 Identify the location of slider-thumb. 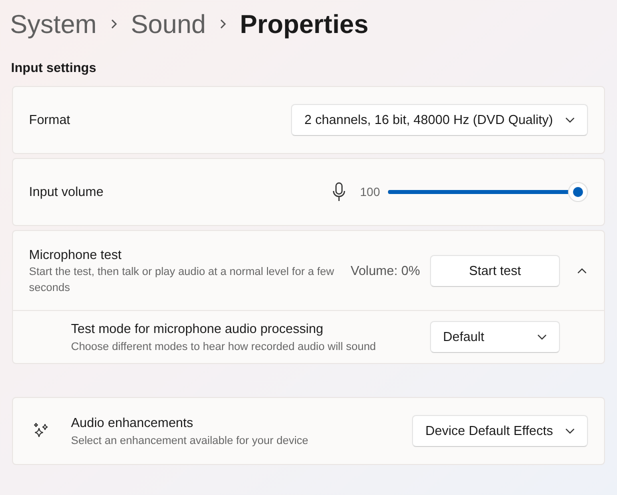
(578, 192).